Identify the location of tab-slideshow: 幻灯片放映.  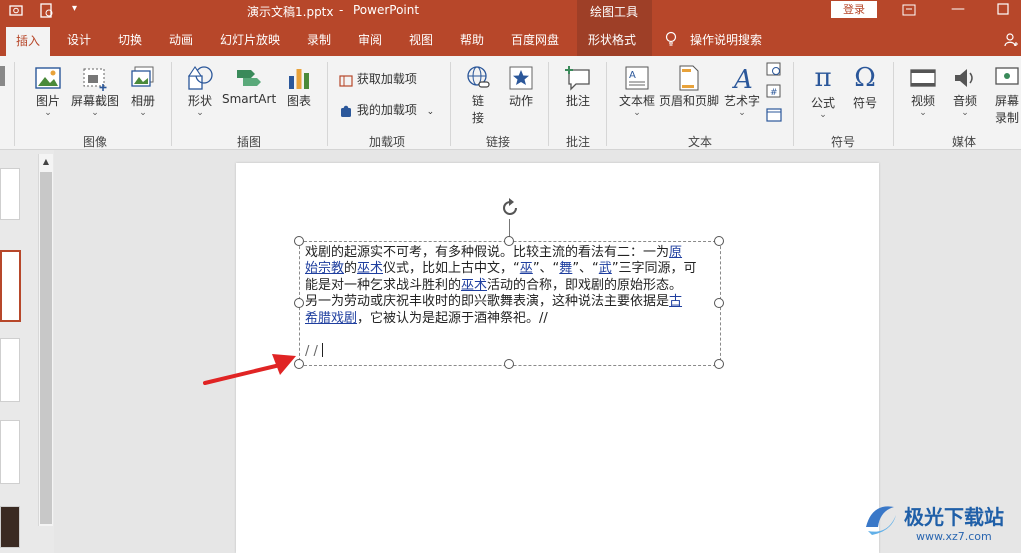
(250, 39).